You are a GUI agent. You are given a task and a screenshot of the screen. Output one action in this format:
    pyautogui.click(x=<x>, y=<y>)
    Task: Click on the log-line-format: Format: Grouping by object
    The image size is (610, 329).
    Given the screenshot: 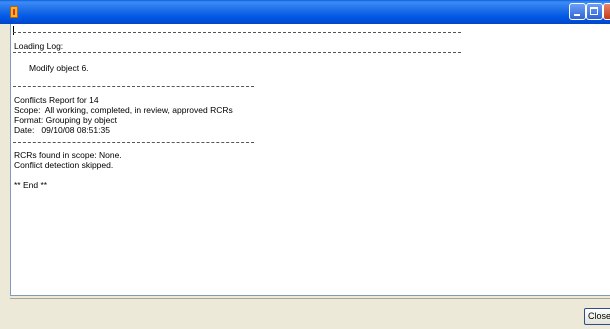 What is the action you would take?
    pyautogui.click(x=65, y=120)
    